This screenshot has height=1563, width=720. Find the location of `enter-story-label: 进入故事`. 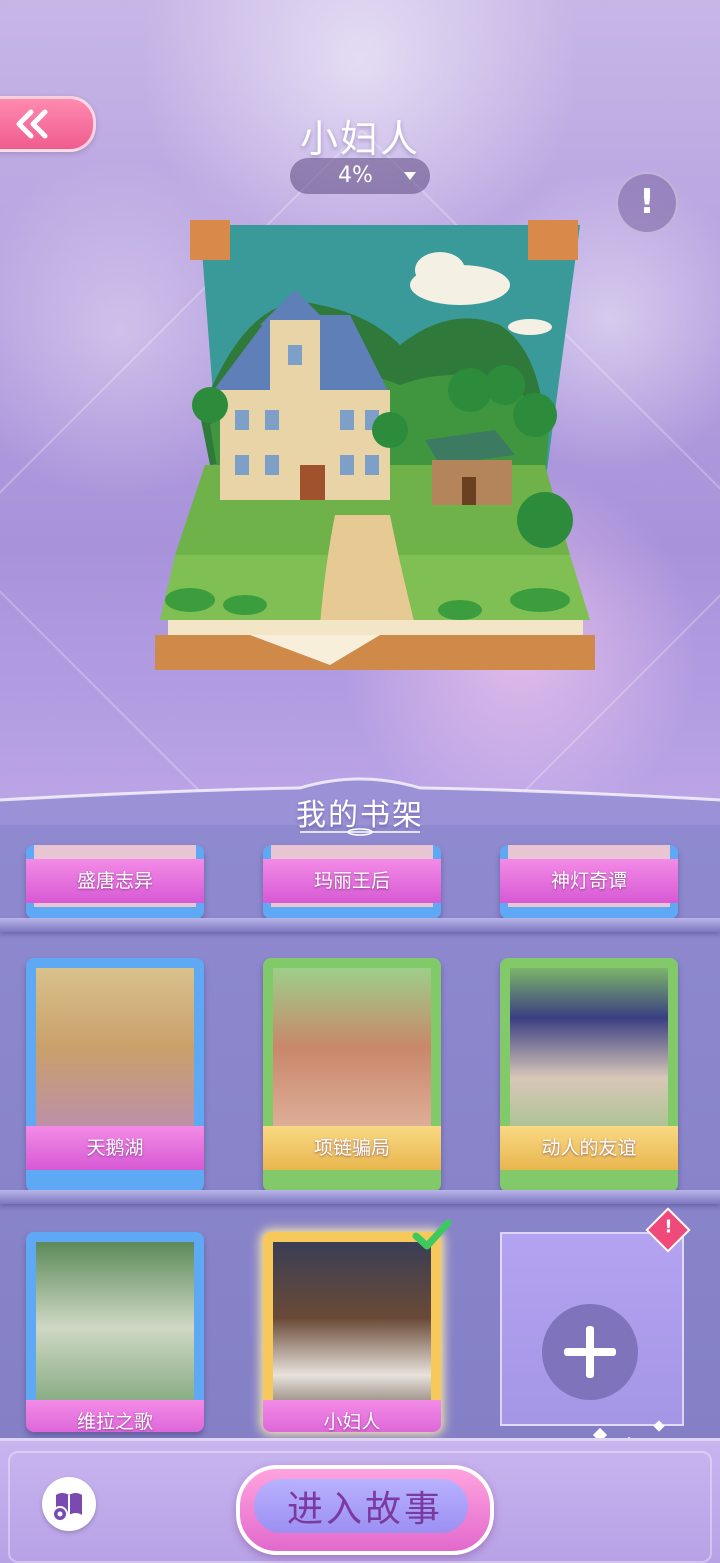

enter-story-label: 进入故事 is located at coordinates (364, 1509).